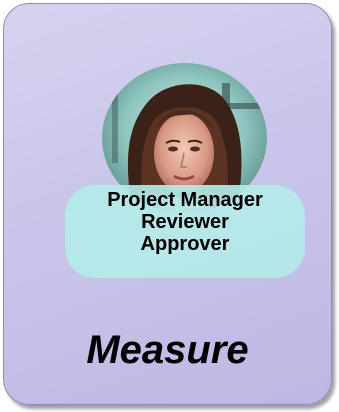 The width and height of the screenshot is (339, 412). What do you see at coordinates (185, 244) in the screenshot?
I see `role-approver: Approver` at bounding box center [185, 244].